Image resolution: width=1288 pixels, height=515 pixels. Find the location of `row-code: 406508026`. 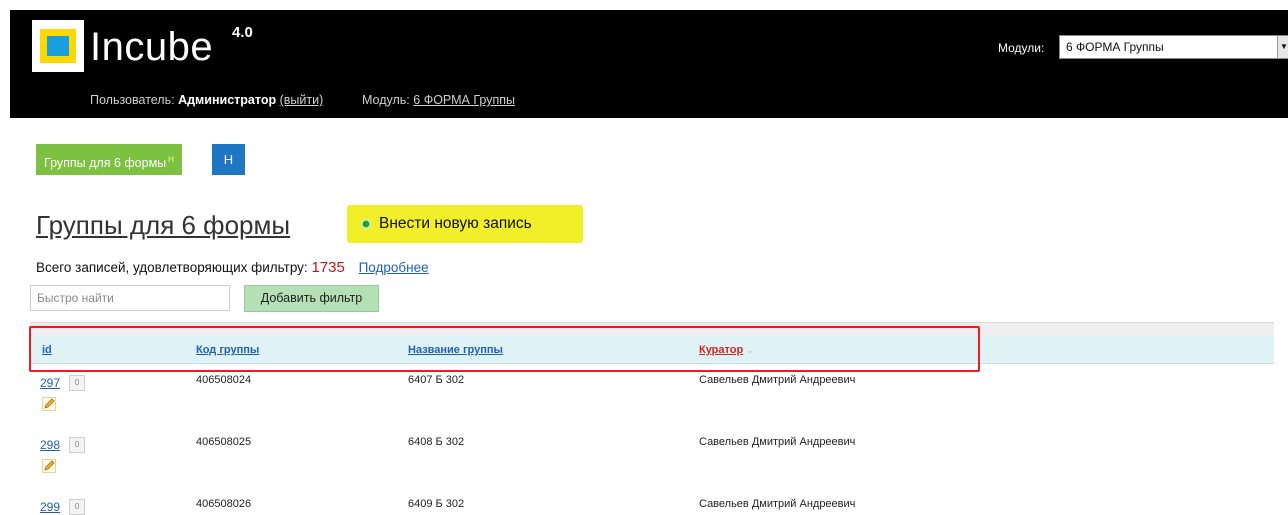

row-code: 406508026 is located at coordinates (224, 504).